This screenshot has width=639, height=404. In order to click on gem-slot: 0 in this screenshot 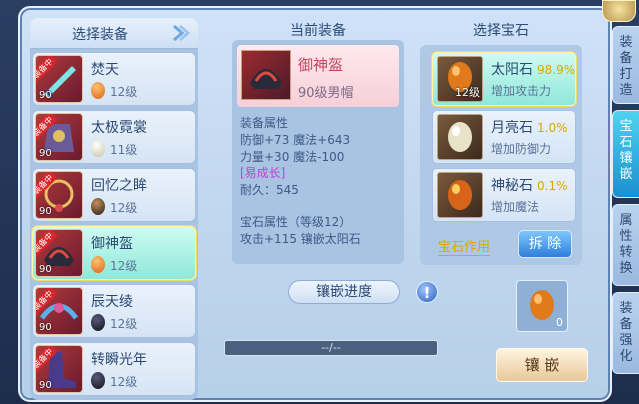, I will do `click(542, 306)`.